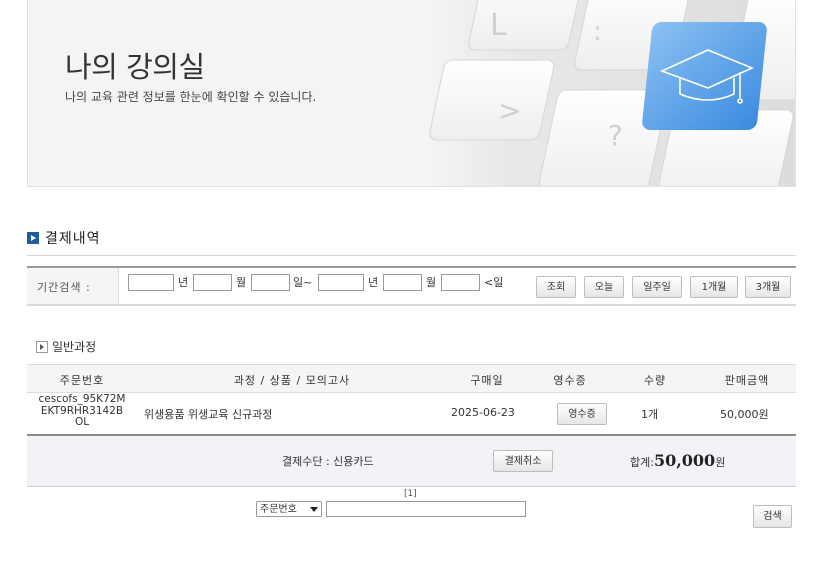 The image size is (837, 564). What do you see at coordinates (498, 25) in the screenshot?
I see `svg-text: L` at bounding box center [498, 25].